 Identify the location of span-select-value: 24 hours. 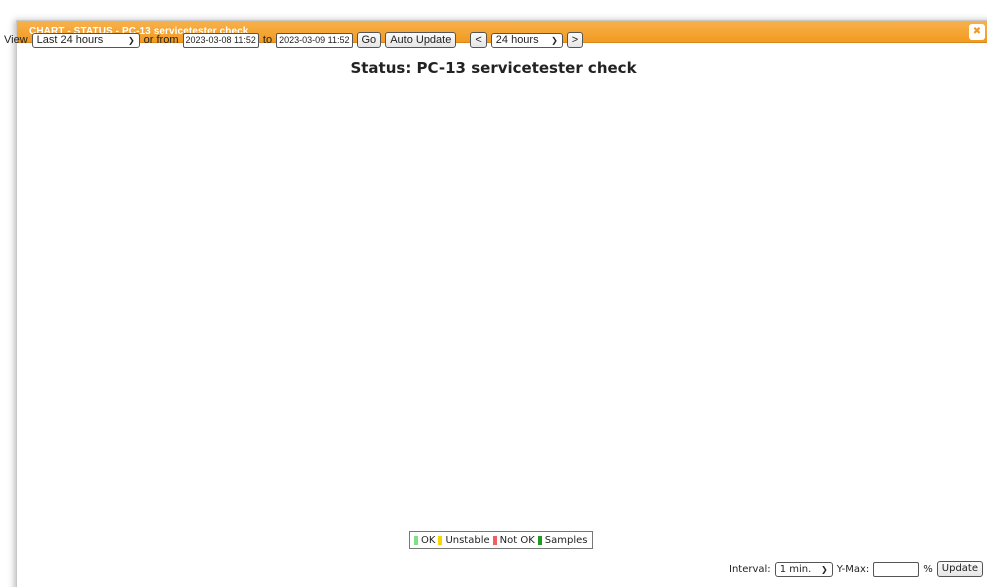
(517, 40).